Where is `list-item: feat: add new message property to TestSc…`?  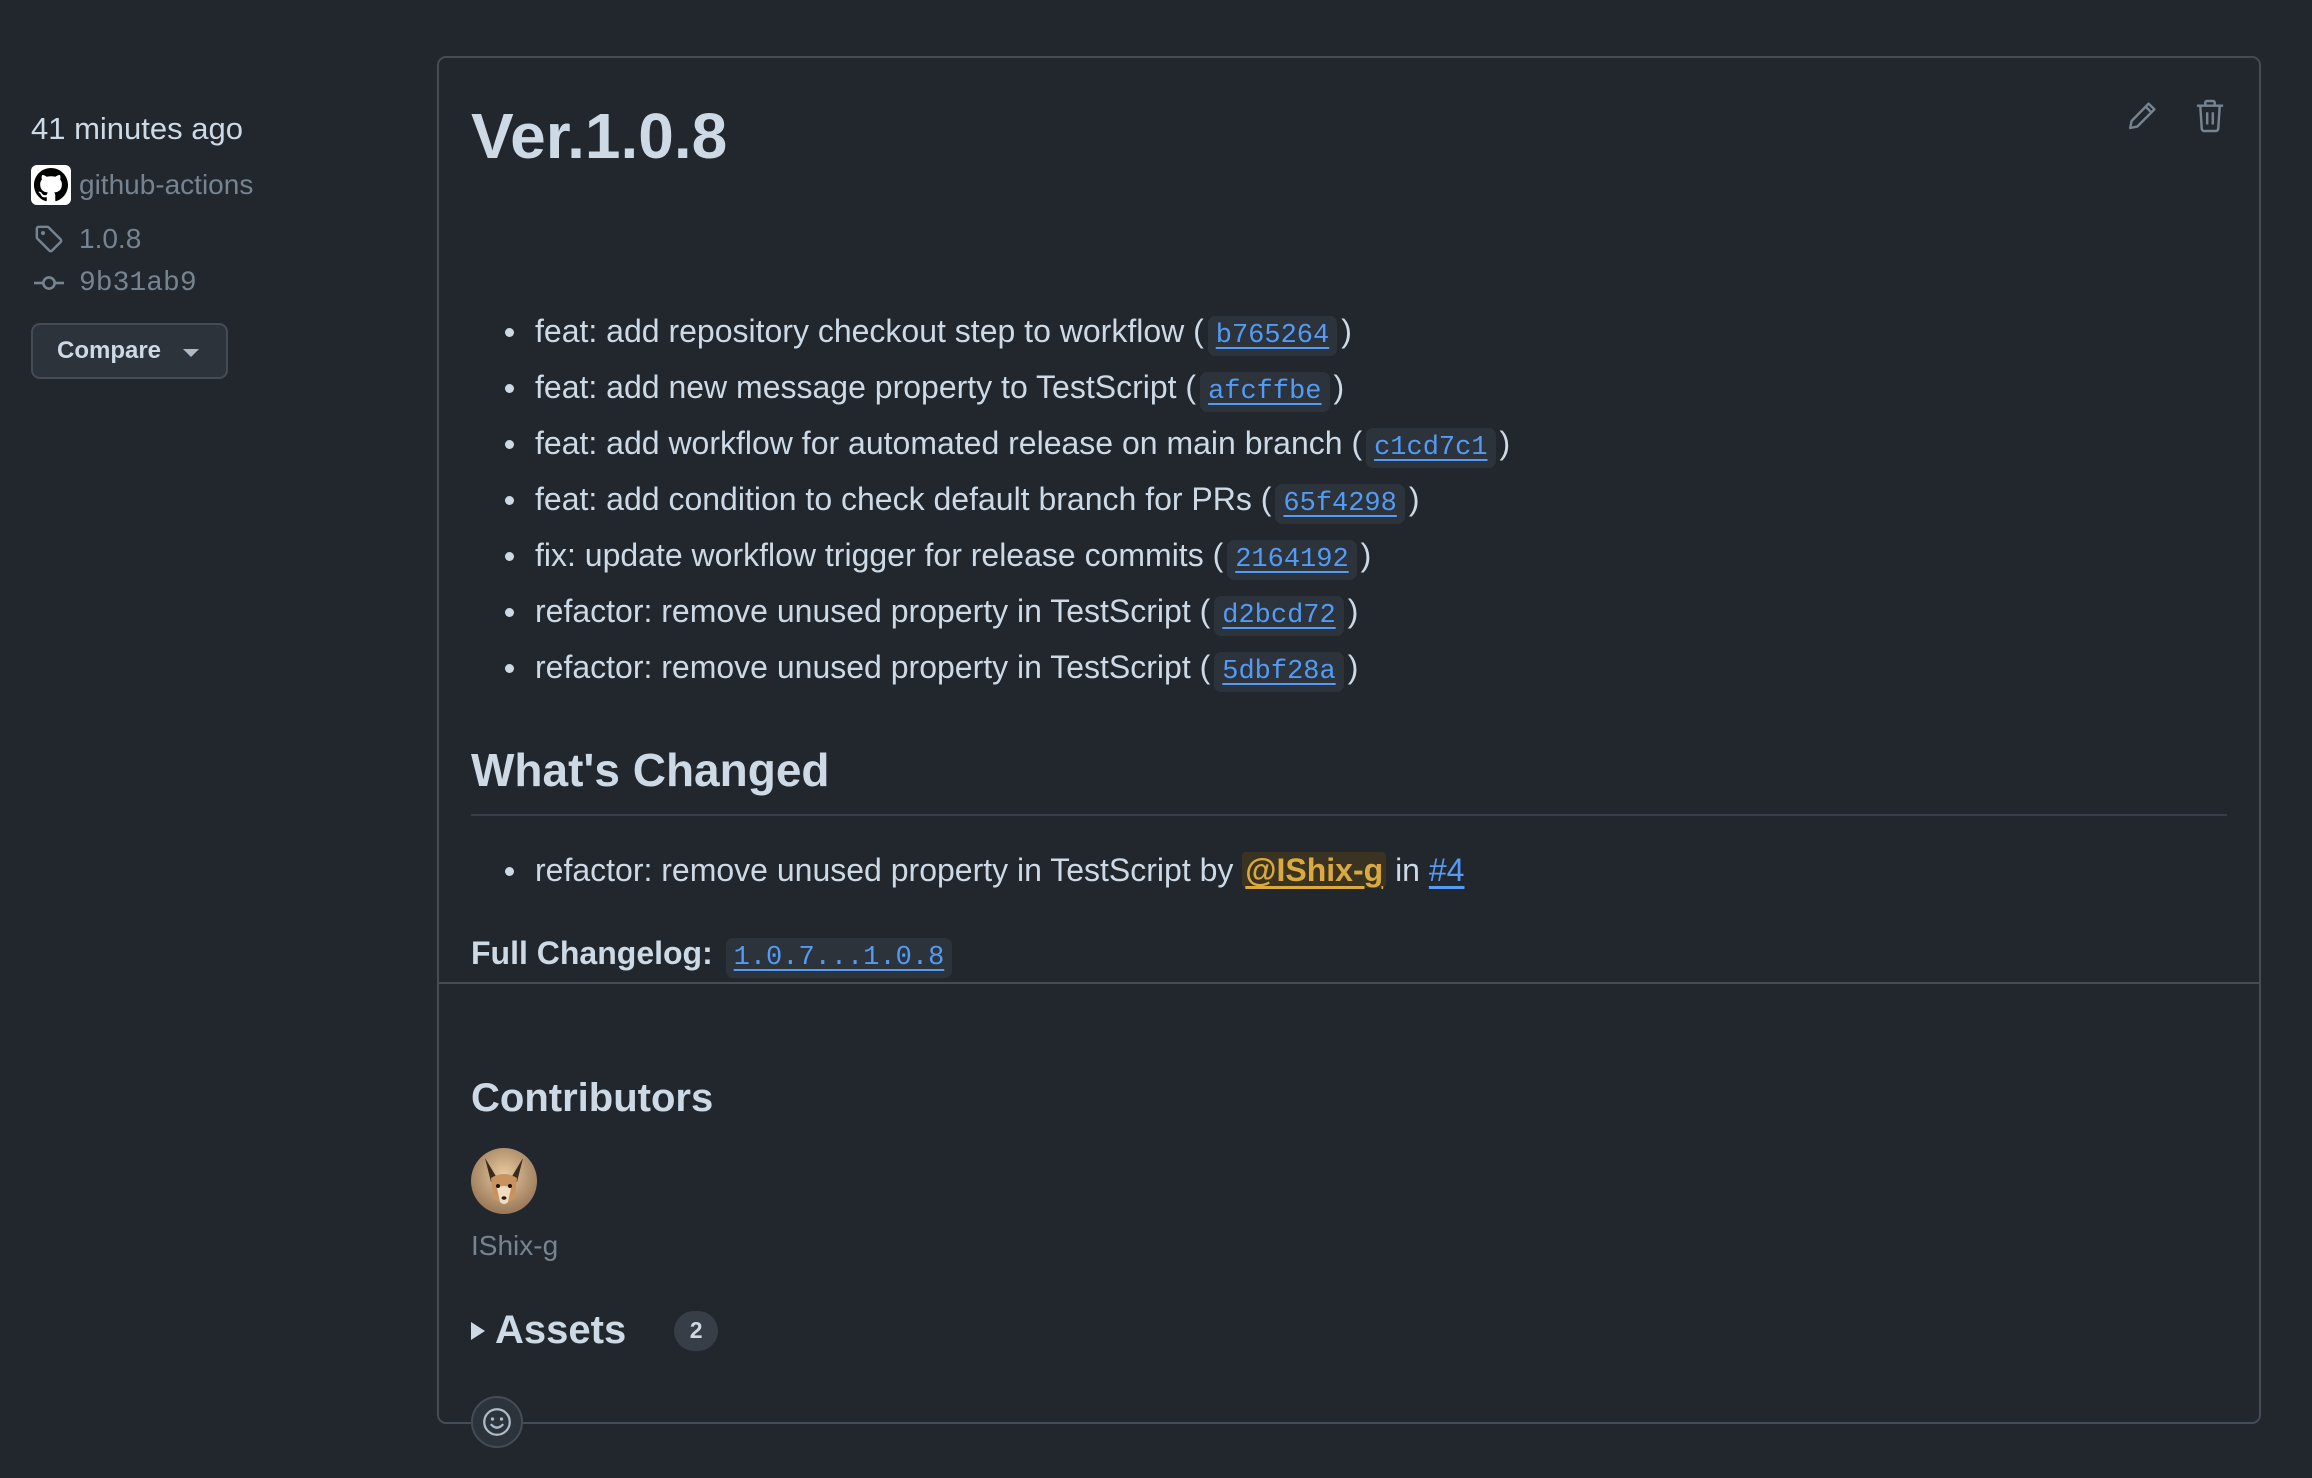 list-item: feat: add new message property to TestSc… is located at coordinates (1007, 387).